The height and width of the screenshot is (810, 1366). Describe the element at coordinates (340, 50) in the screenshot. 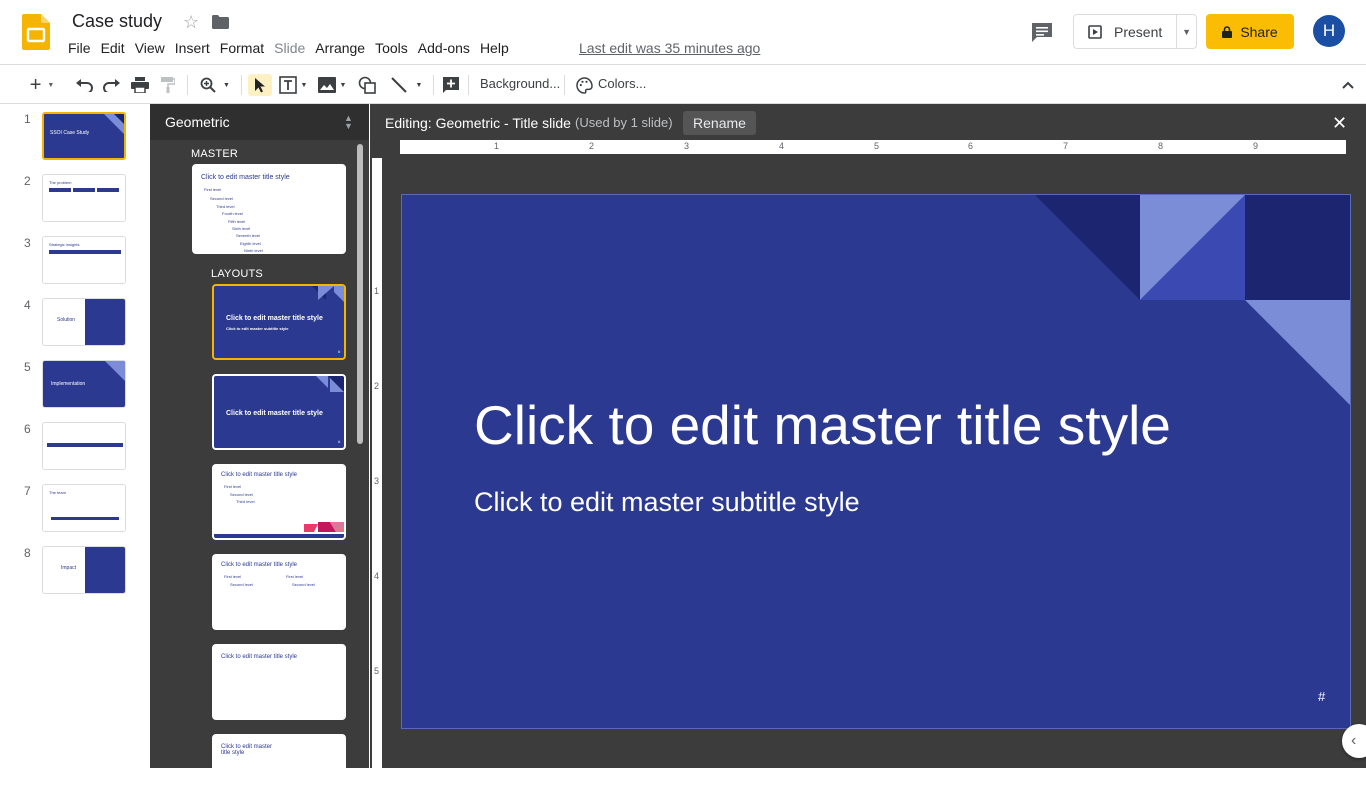

I see `menu-arrange: Arrange` at that location.